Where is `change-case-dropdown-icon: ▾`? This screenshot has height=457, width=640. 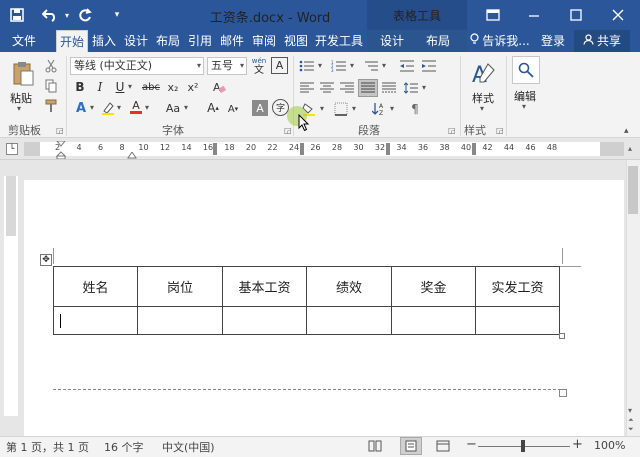
change-case-dropdown-icon: ▾ is located at coordinates (186, 107).